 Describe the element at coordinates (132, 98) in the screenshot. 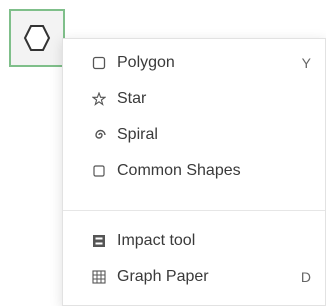

I see `menu-item-label: Star` at that location.